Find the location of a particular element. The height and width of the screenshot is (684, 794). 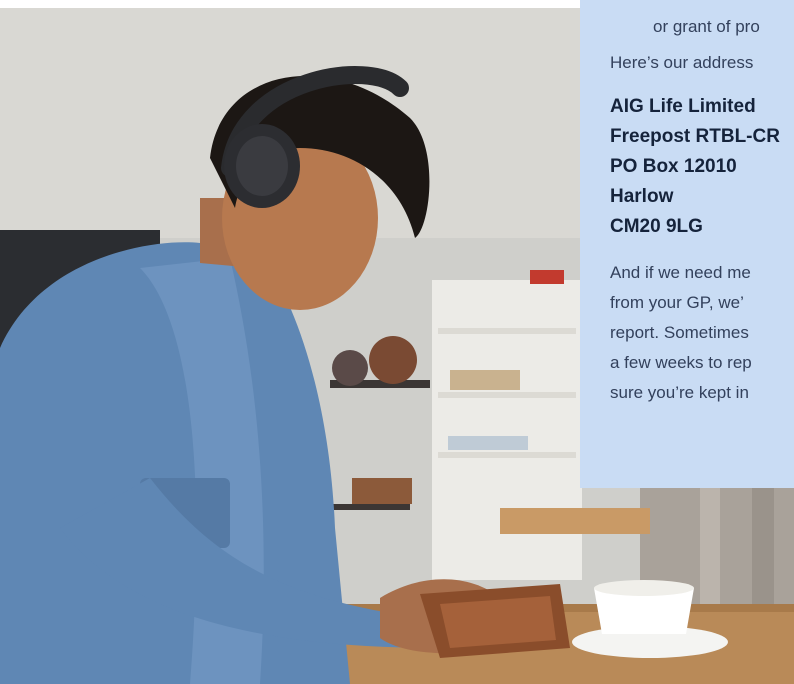

paragraph-line: from your GP, we’ is located at coordinates (677, 302).